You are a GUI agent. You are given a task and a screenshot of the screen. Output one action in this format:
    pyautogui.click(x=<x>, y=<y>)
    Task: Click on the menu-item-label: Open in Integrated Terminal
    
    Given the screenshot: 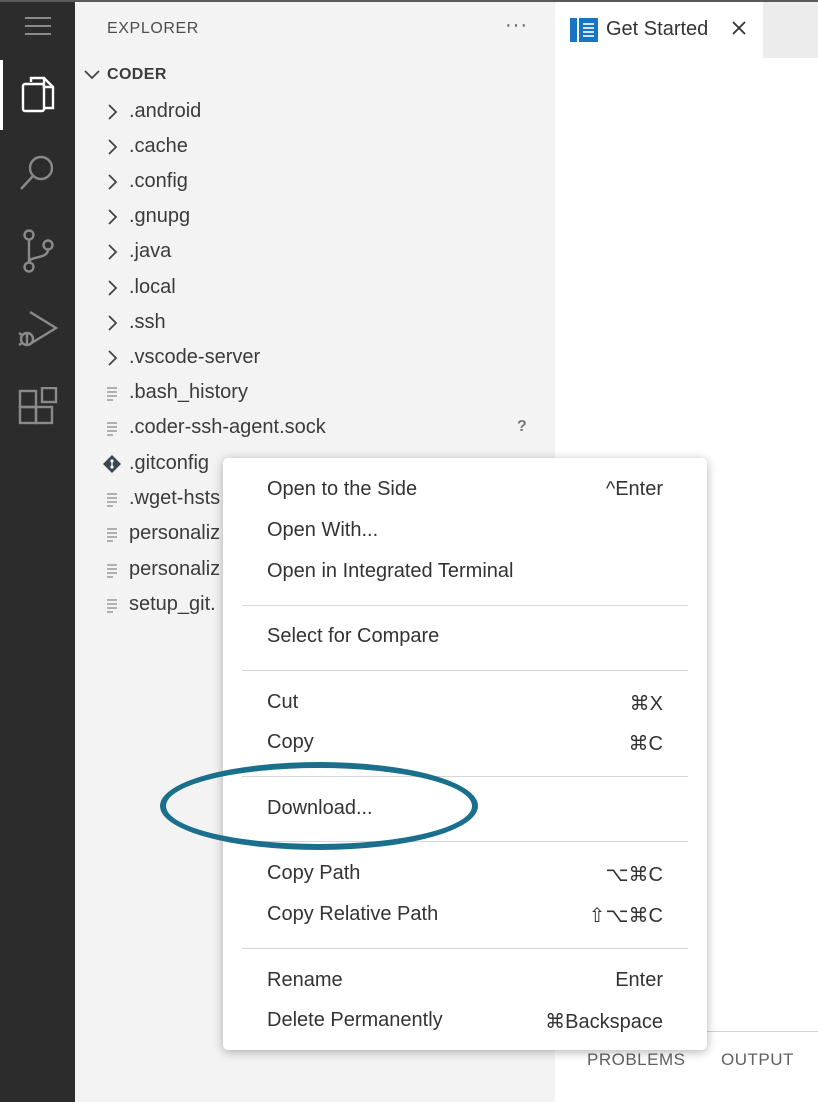 What is the action you would take?
    pyautogui.click(x=390, y=571)
    